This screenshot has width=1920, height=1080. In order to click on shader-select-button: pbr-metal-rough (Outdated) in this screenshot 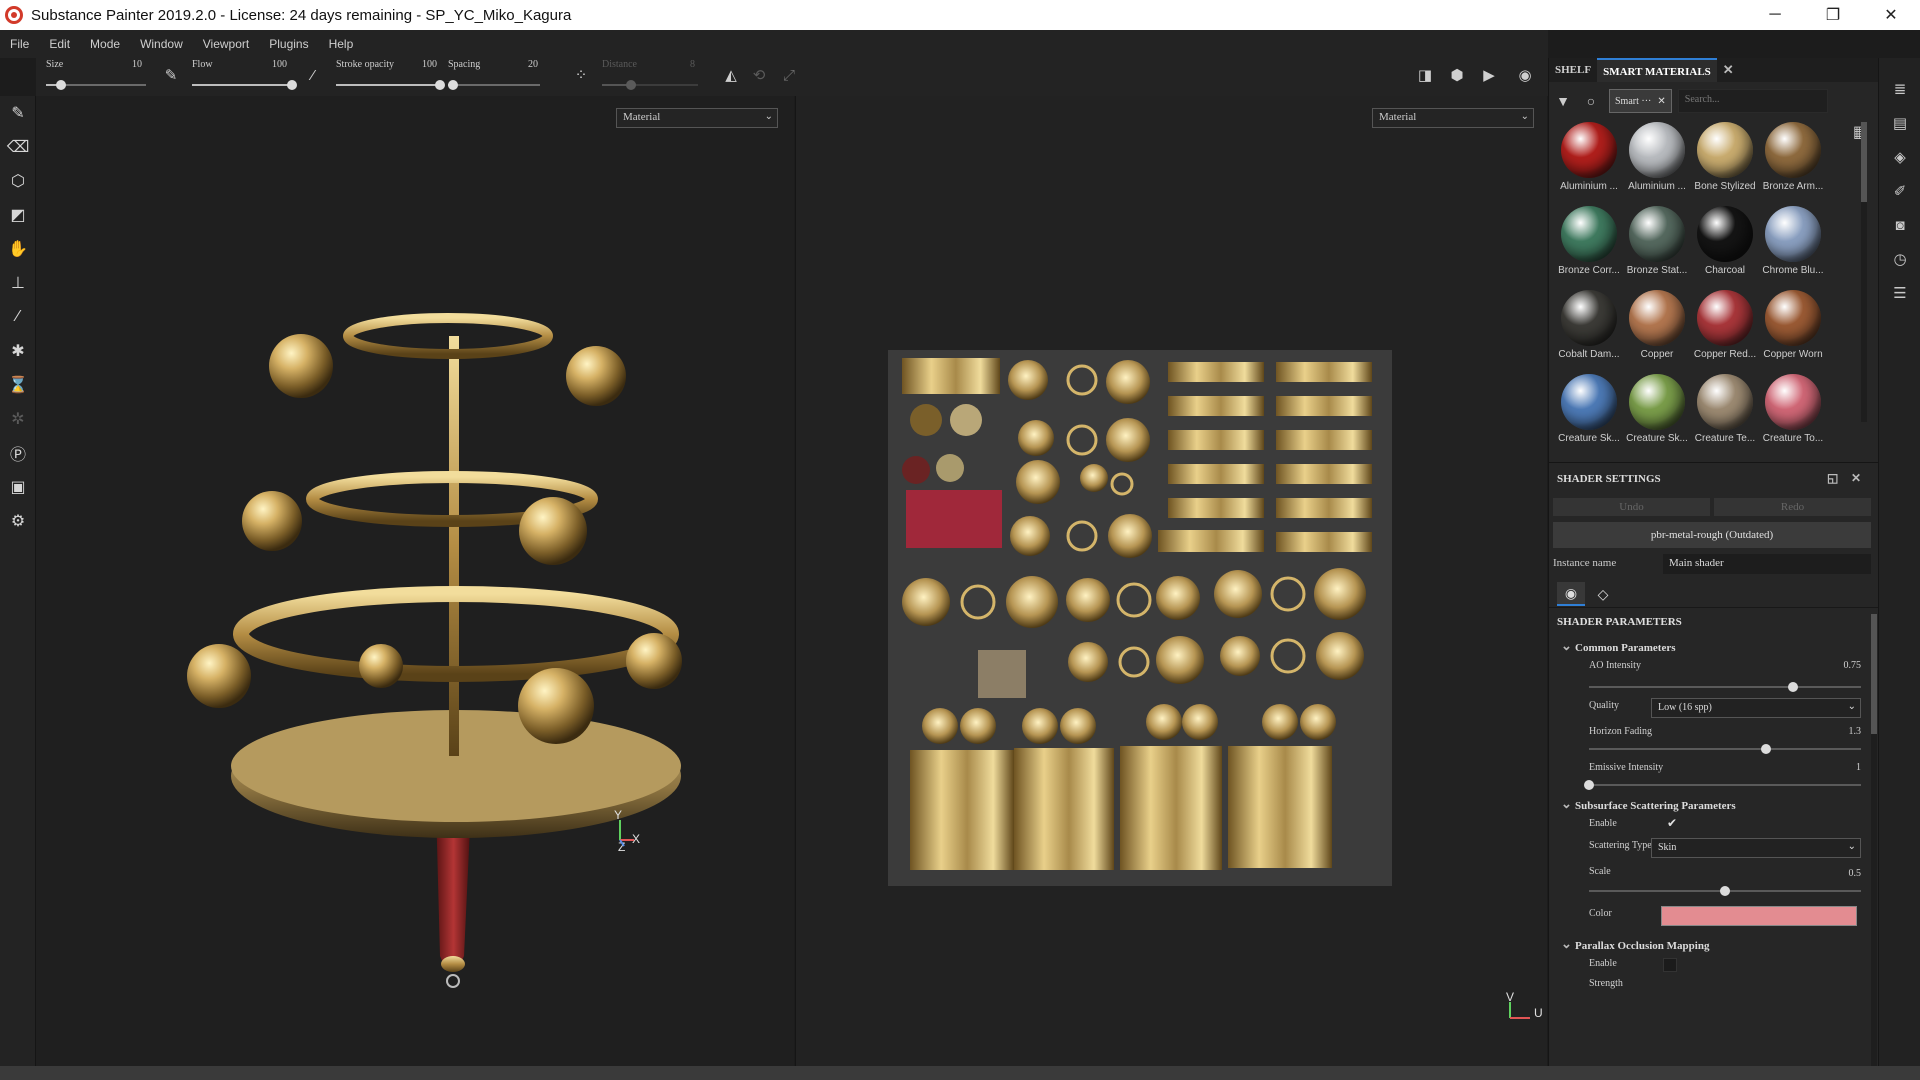, I will do `click(1712, 535)`.